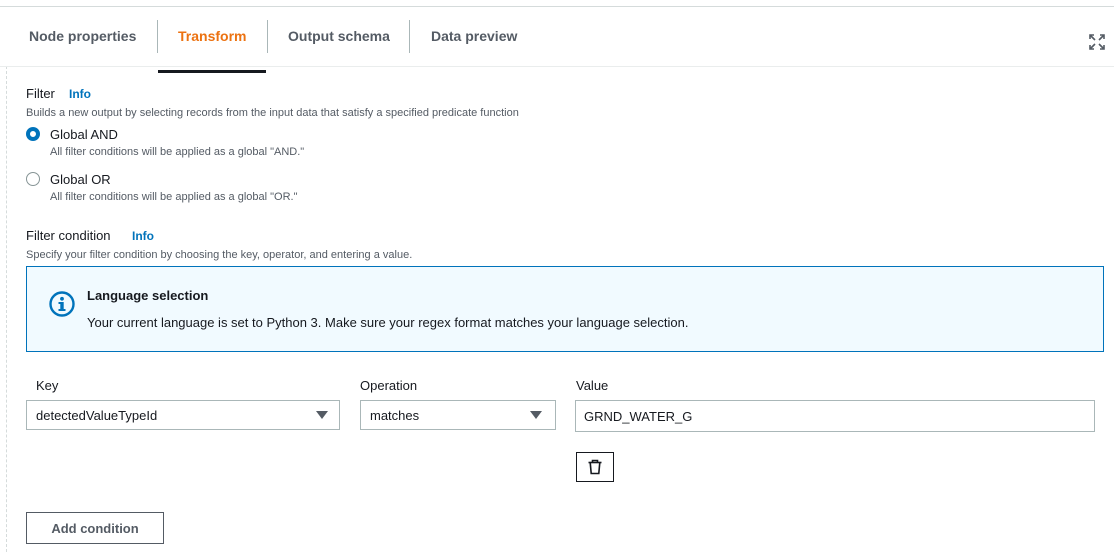 The image size is (1114, 552). Describe the element at coordinates (84, 134) in the screenshot. I see `global-and-label: Global AND` at that location.